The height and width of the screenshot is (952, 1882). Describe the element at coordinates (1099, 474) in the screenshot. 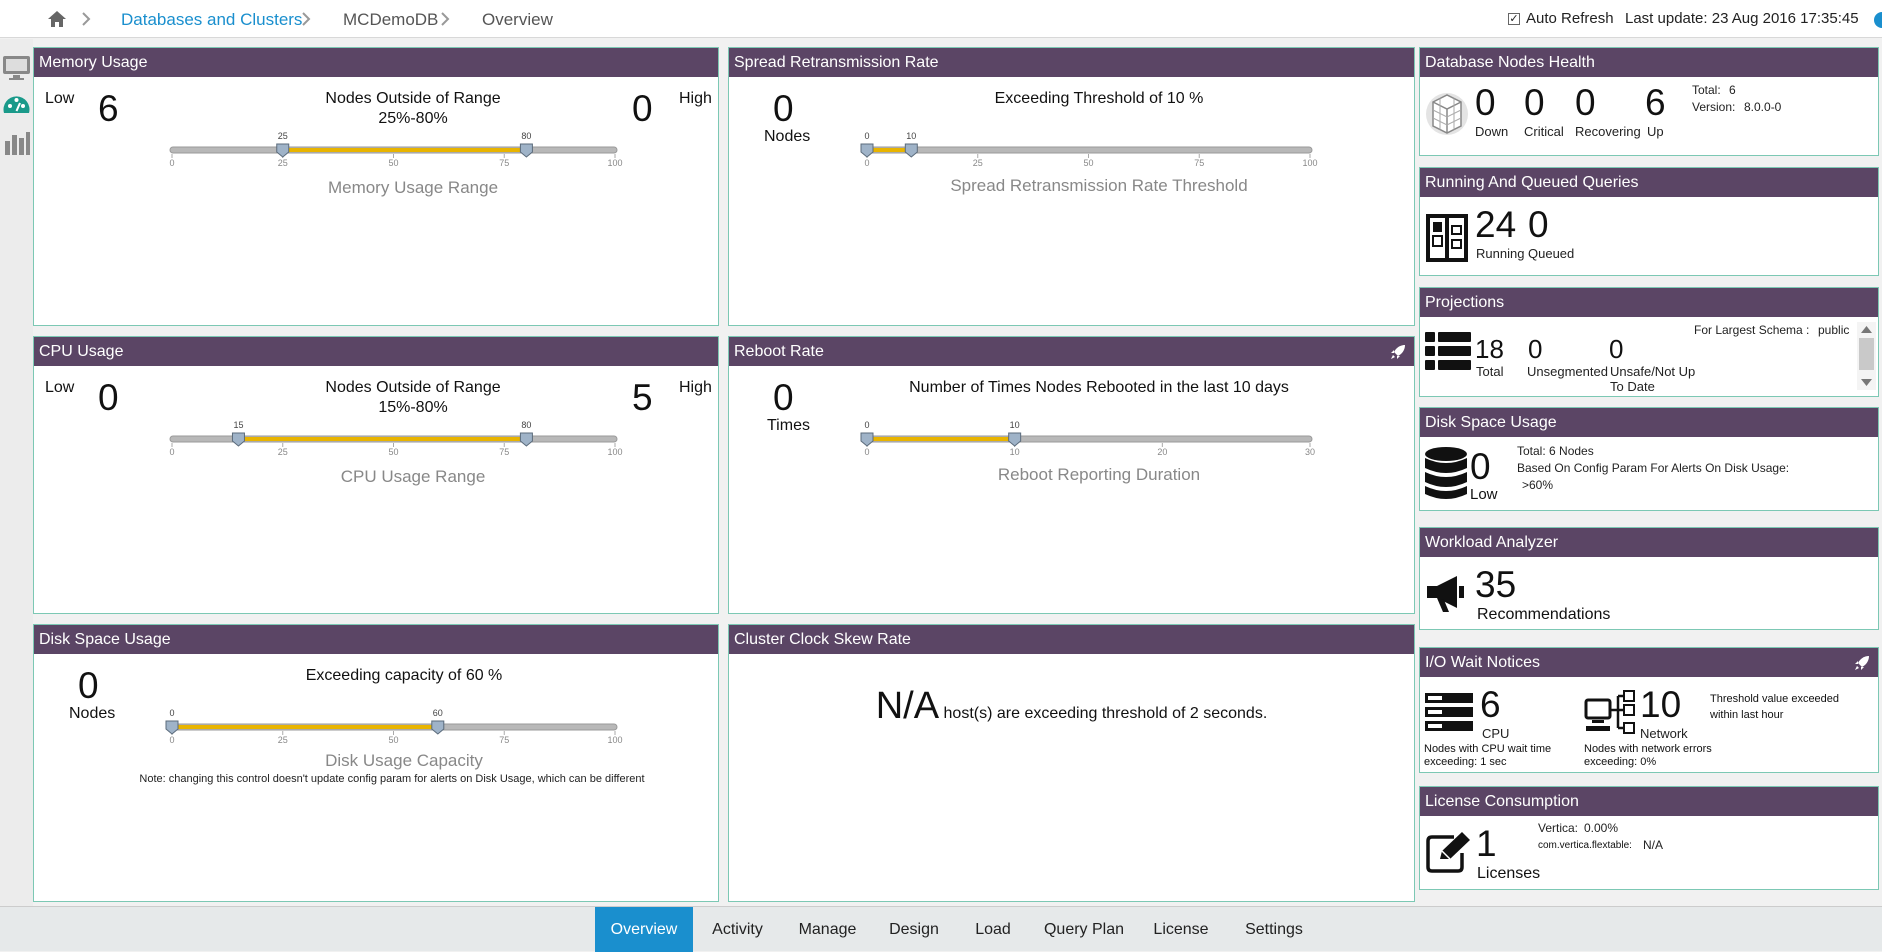

I see `slider-subtitle: Reboot Reporting Duration` at that location.